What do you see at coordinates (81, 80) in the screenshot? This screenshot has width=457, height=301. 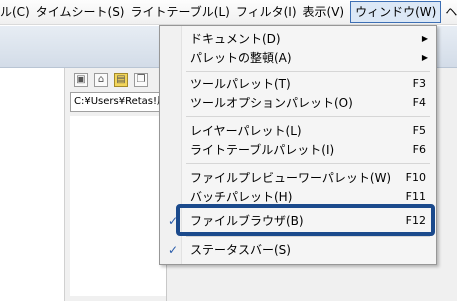 I see `new-folder-icon: ▣` at bounding box center [81, 80].